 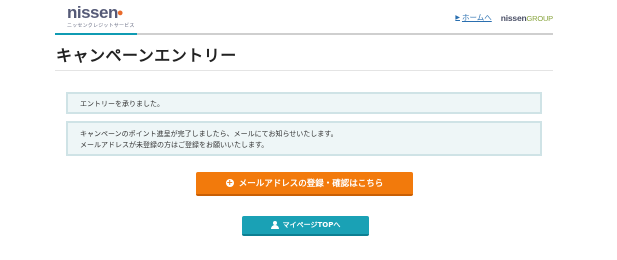 I want to click on person-icon, so click(x=274, y=225).